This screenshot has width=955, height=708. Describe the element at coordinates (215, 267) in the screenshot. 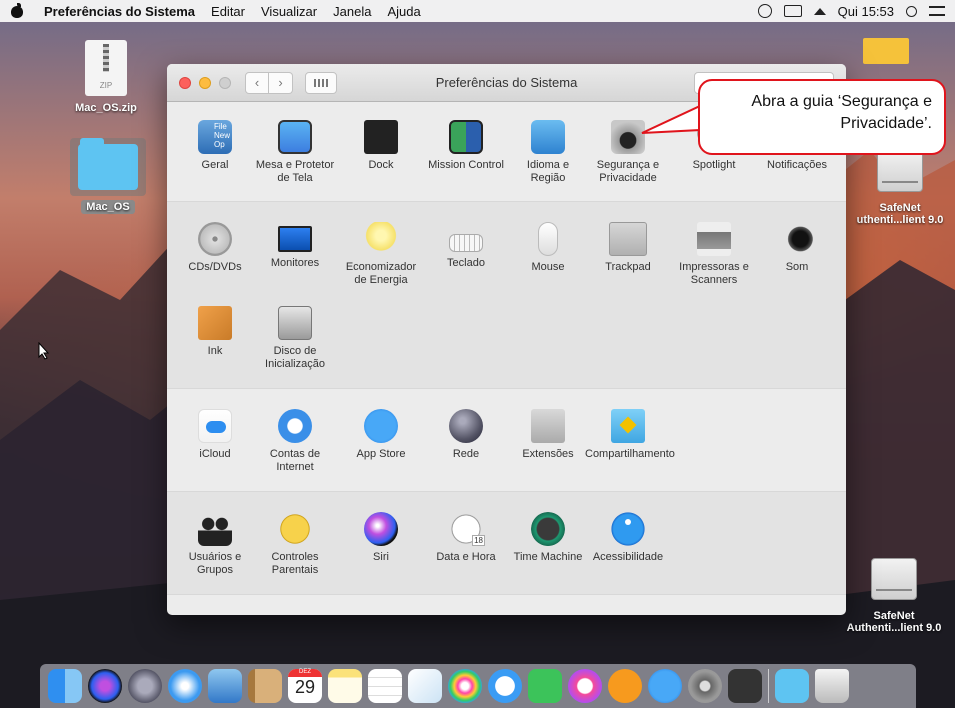

I see `pref-label: CDs/DVDs` at that location.